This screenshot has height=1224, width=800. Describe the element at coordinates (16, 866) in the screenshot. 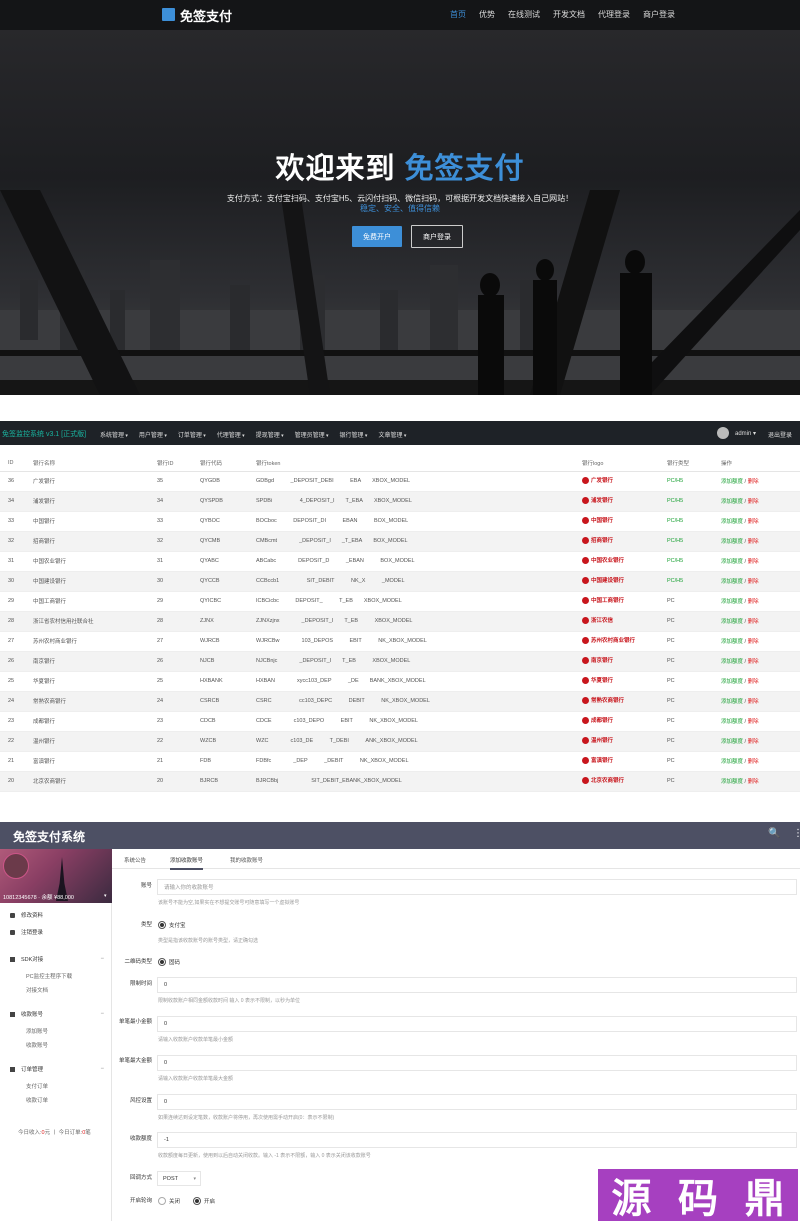

I see `avatar` at that location.